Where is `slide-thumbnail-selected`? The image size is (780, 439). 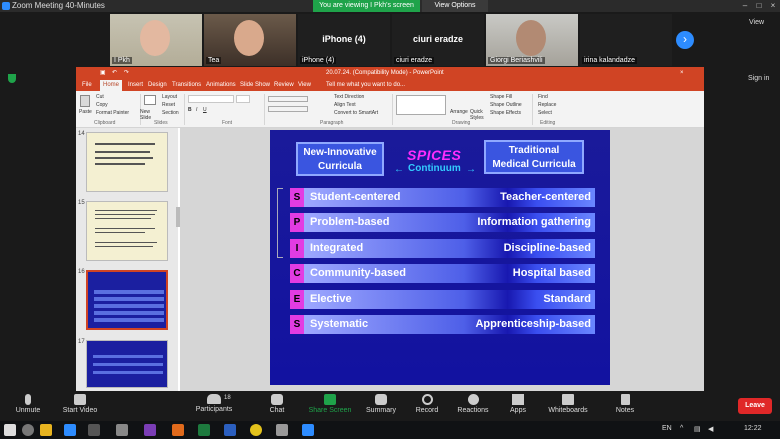 slide-thumbnail-selected is located at coordinates (127, 300).